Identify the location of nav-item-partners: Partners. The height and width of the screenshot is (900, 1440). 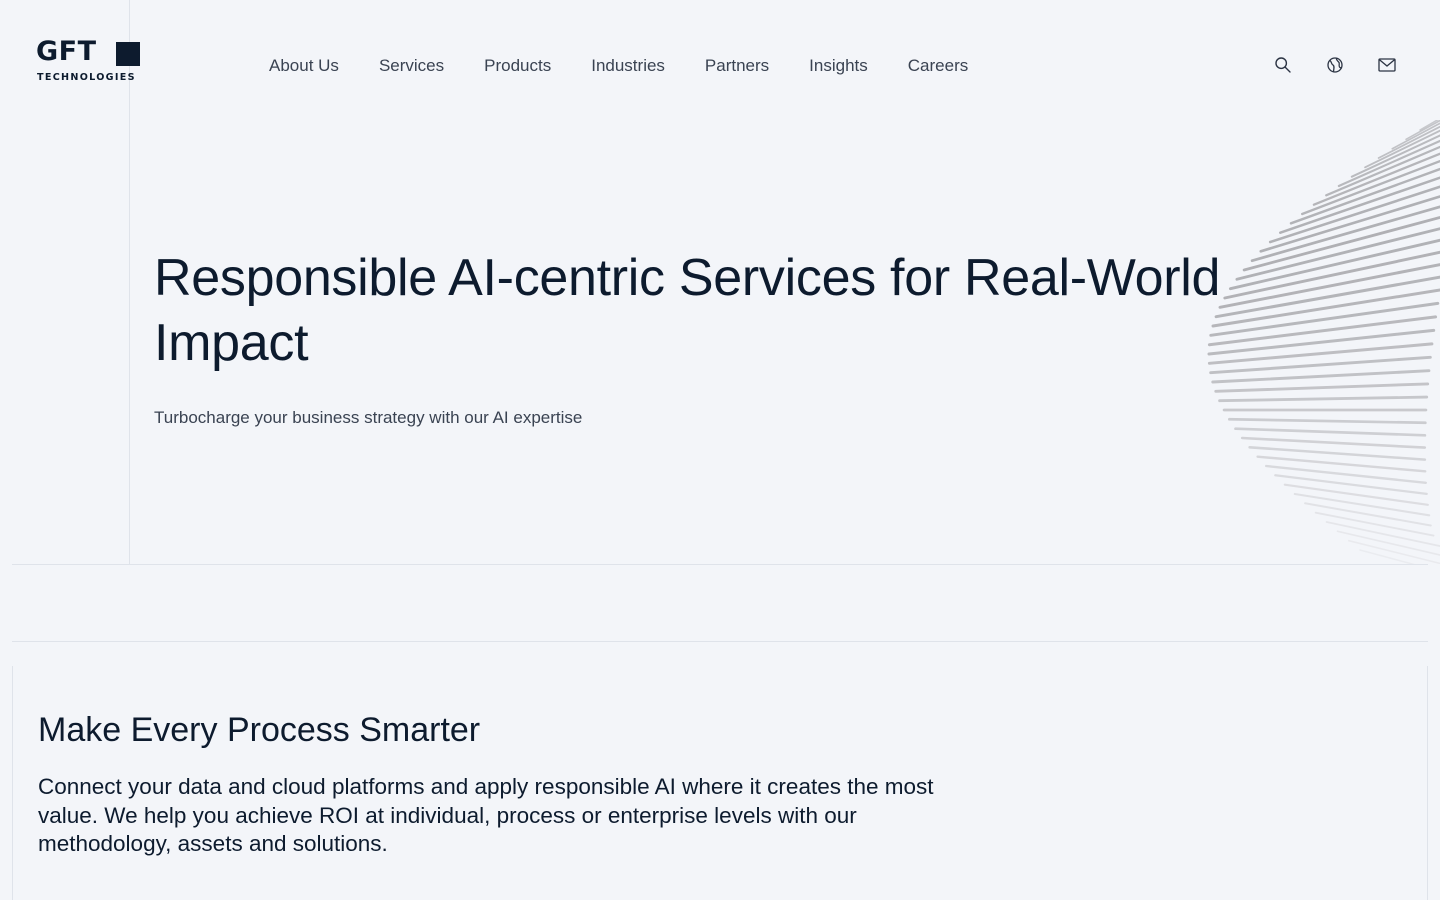
(737, 66).